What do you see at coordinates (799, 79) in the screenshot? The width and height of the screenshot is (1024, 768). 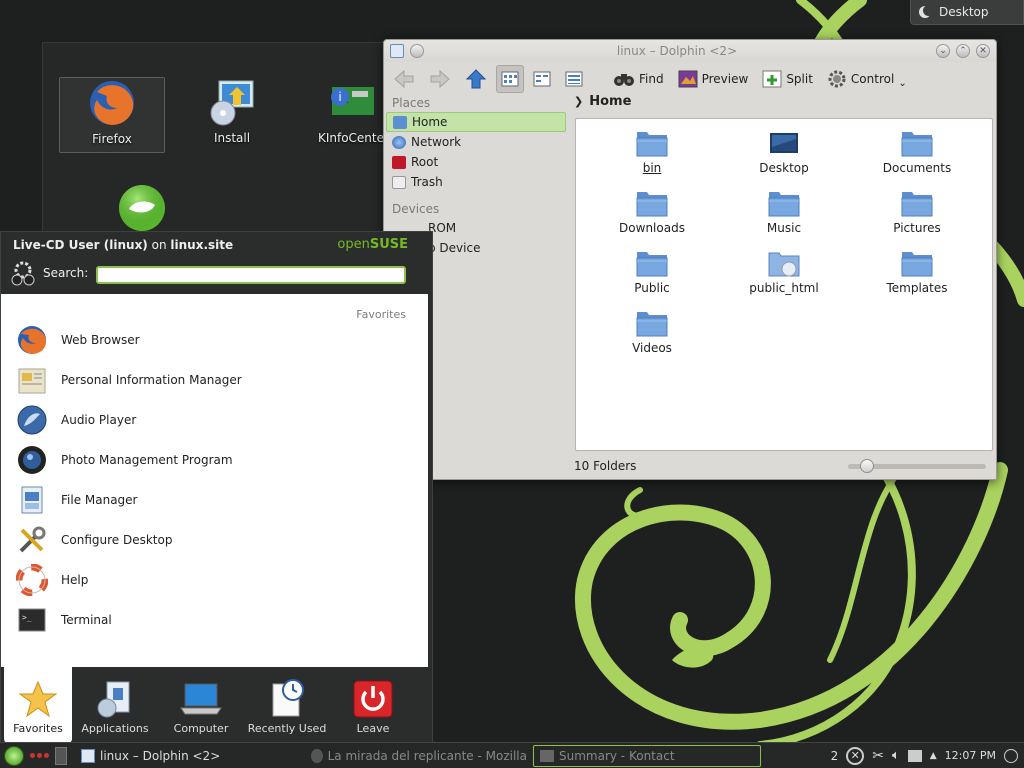 I see `split-label: Split` at bounding box center [799, 79].